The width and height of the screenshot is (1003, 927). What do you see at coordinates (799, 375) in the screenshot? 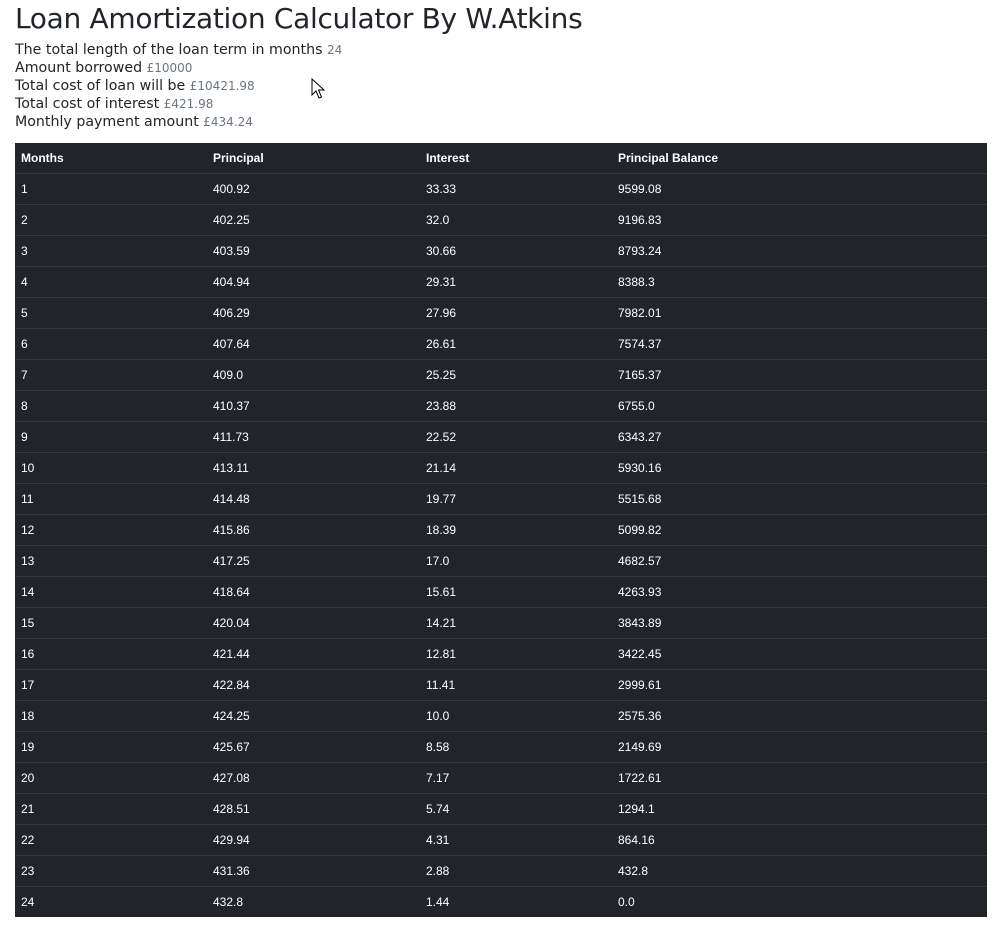
I see `cell-principal-balance: 7165.37` at bounding box center [799, 375].